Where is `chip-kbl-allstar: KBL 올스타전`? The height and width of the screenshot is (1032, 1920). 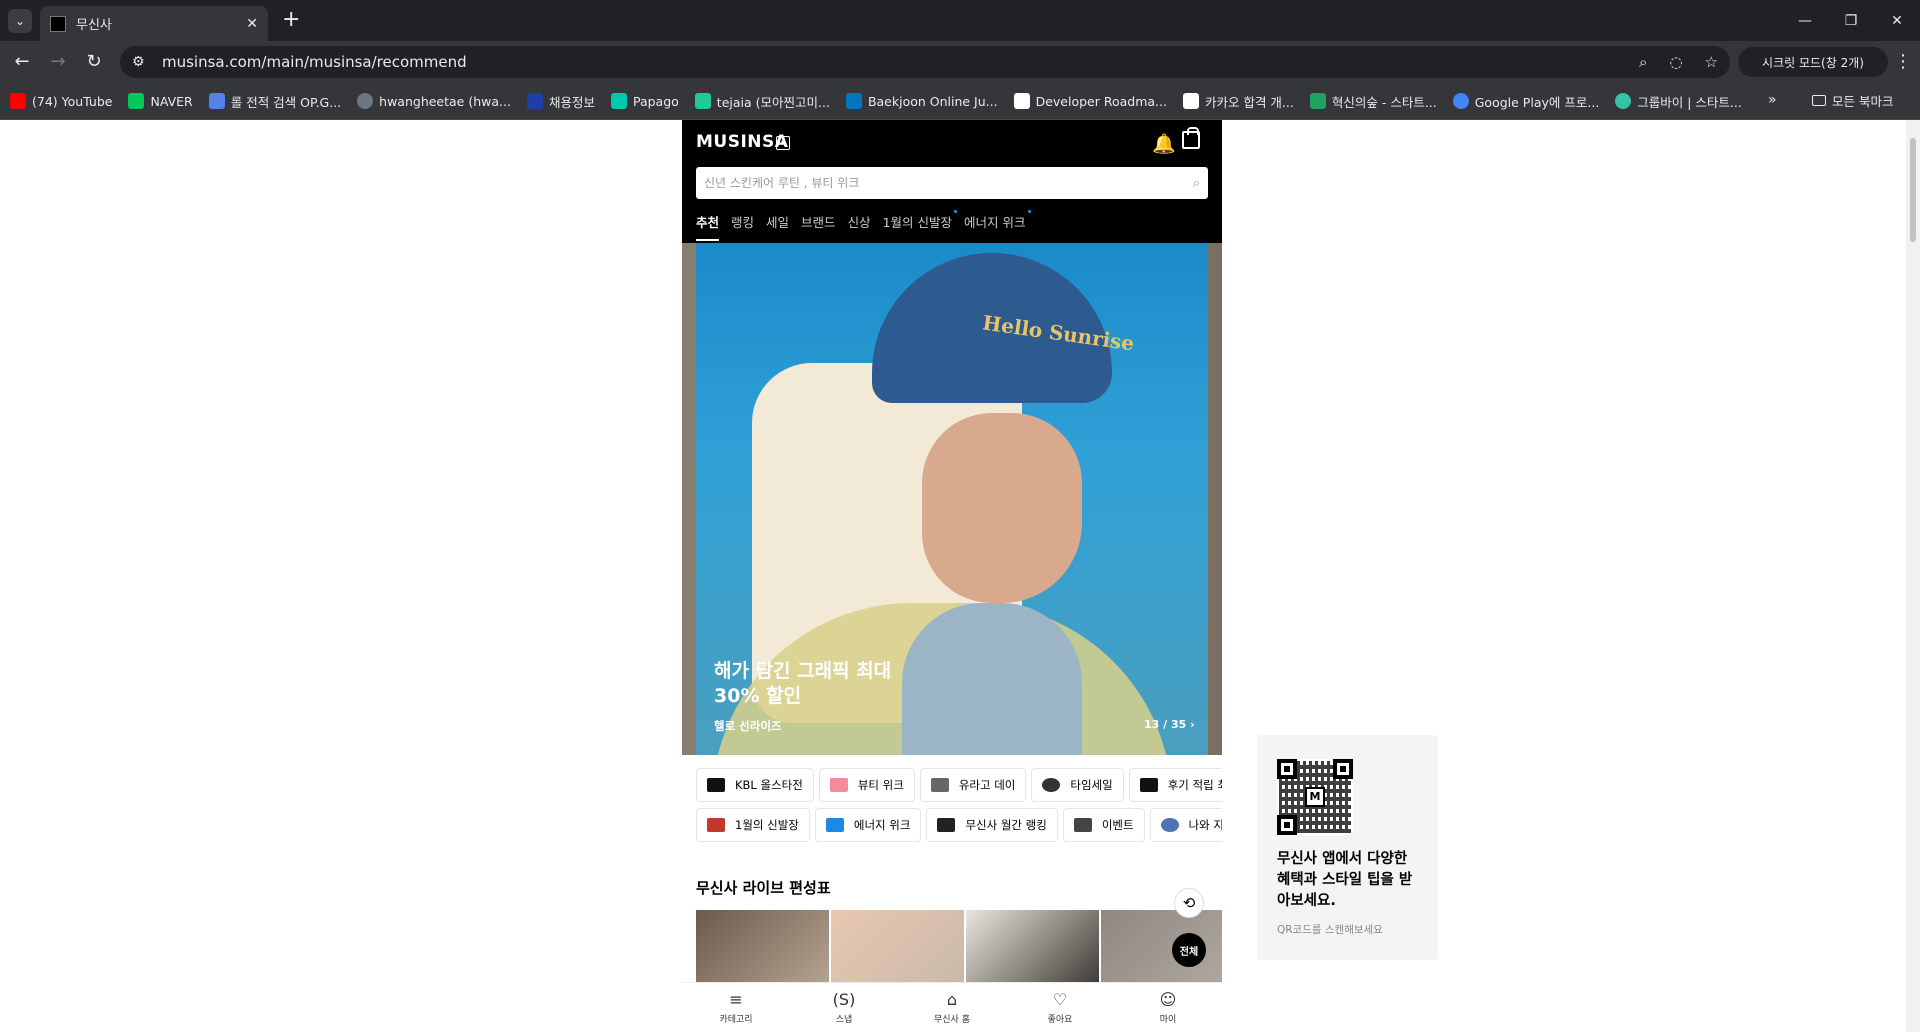 chip-kbl-allstar: KBL 올스타전 is located at coordinates (755, 785).